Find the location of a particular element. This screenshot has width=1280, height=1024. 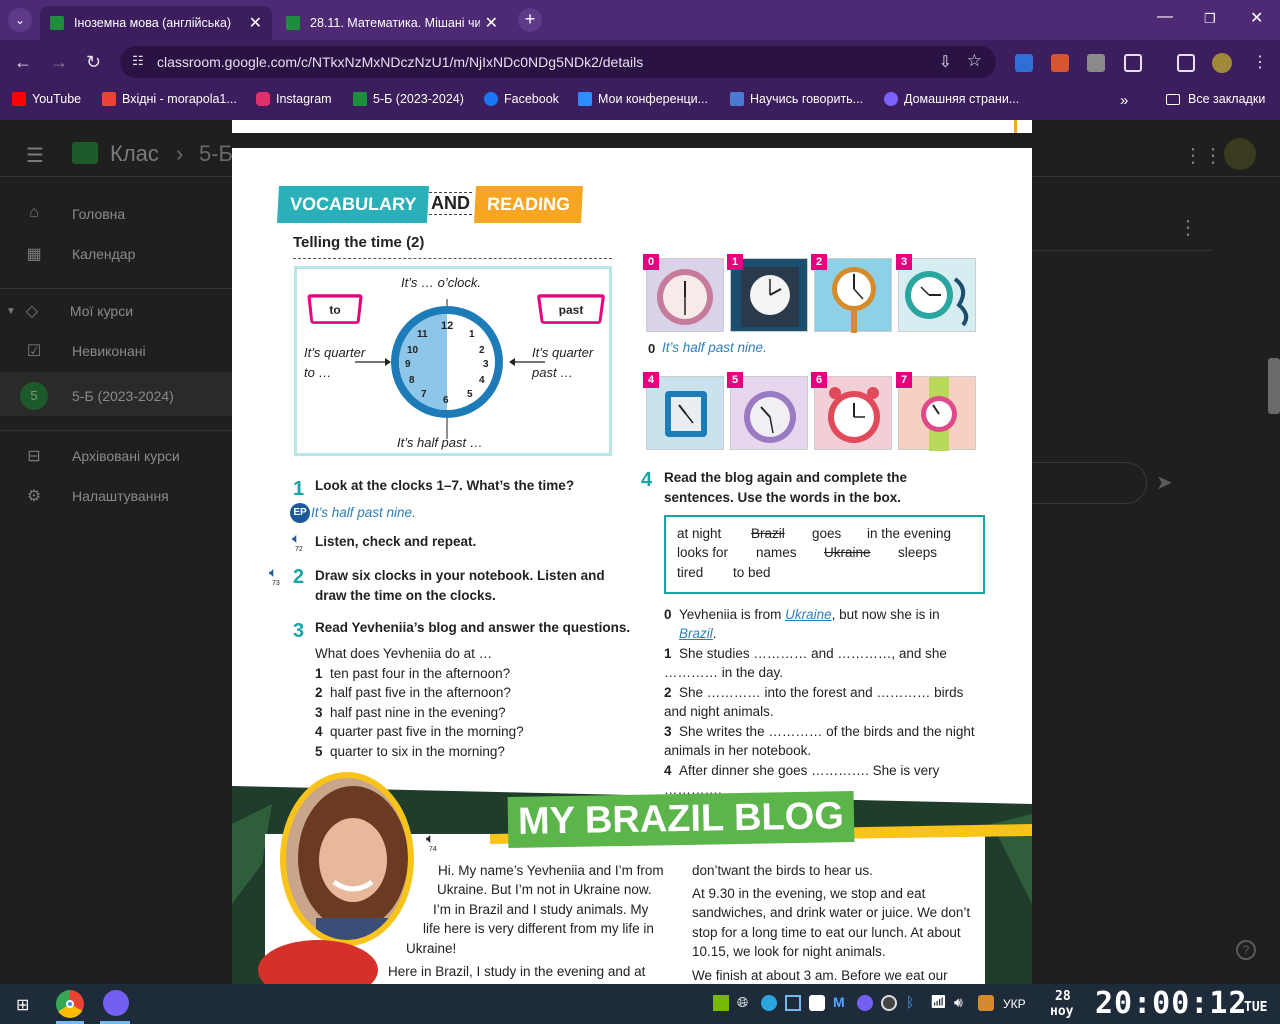

site-info-icon: ☷ is located at coordinates (140, 61).